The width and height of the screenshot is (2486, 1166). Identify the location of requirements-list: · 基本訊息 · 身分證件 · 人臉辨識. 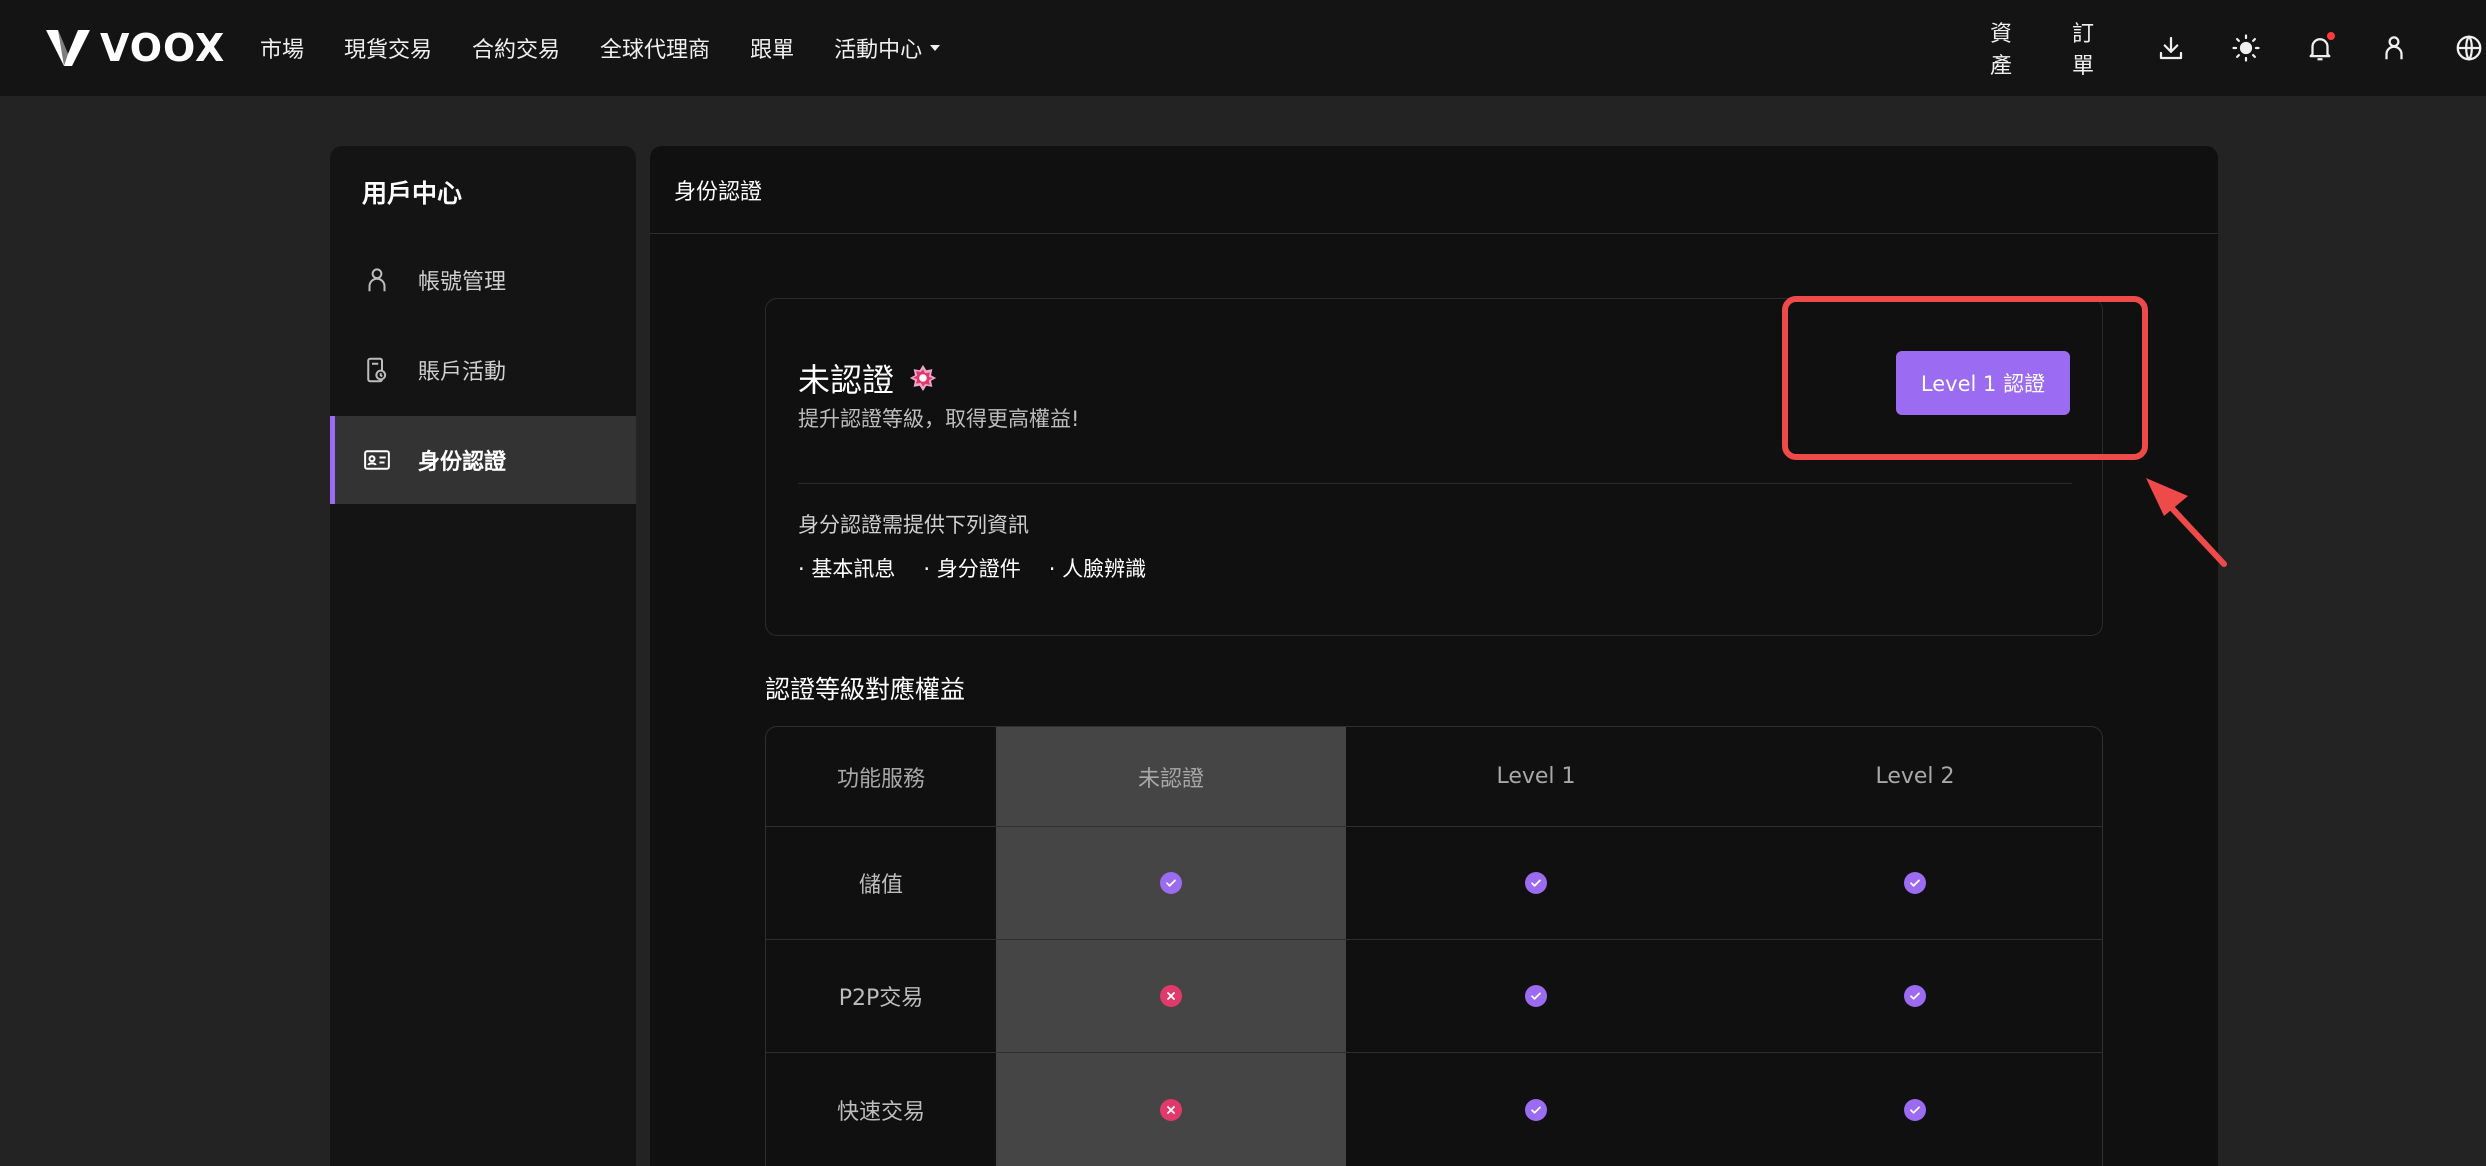
(972, 568).